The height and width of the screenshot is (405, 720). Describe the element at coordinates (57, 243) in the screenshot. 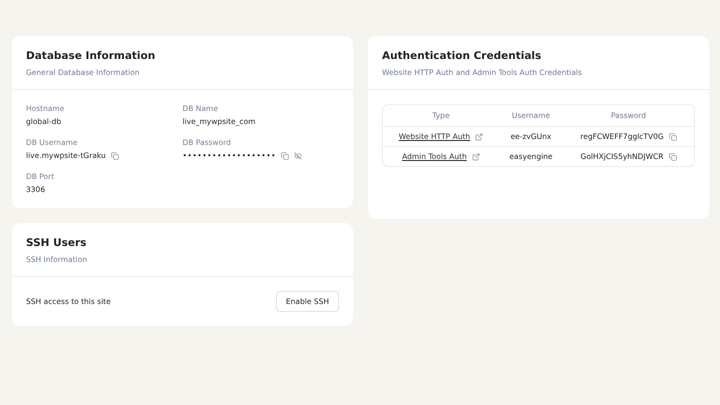

I see `card-title: SSH Users` at that location.